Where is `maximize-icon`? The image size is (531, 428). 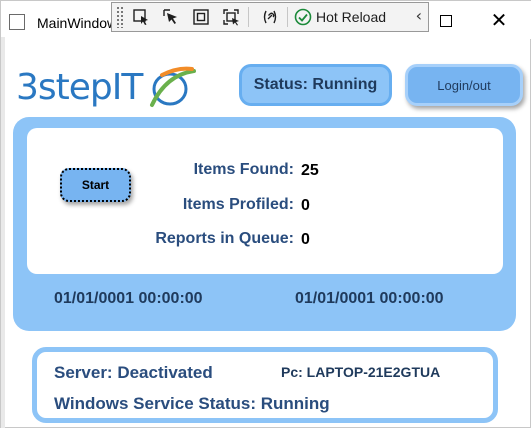
maximize-icon is located at coordinates (446, 21).